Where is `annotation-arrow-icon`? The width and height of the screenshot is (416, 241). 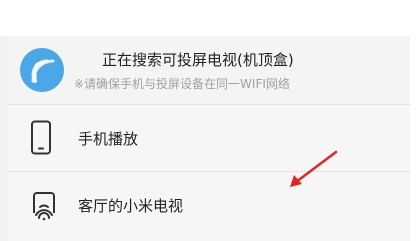
annotation-arrow-icon is located at coordinates (314, 168).